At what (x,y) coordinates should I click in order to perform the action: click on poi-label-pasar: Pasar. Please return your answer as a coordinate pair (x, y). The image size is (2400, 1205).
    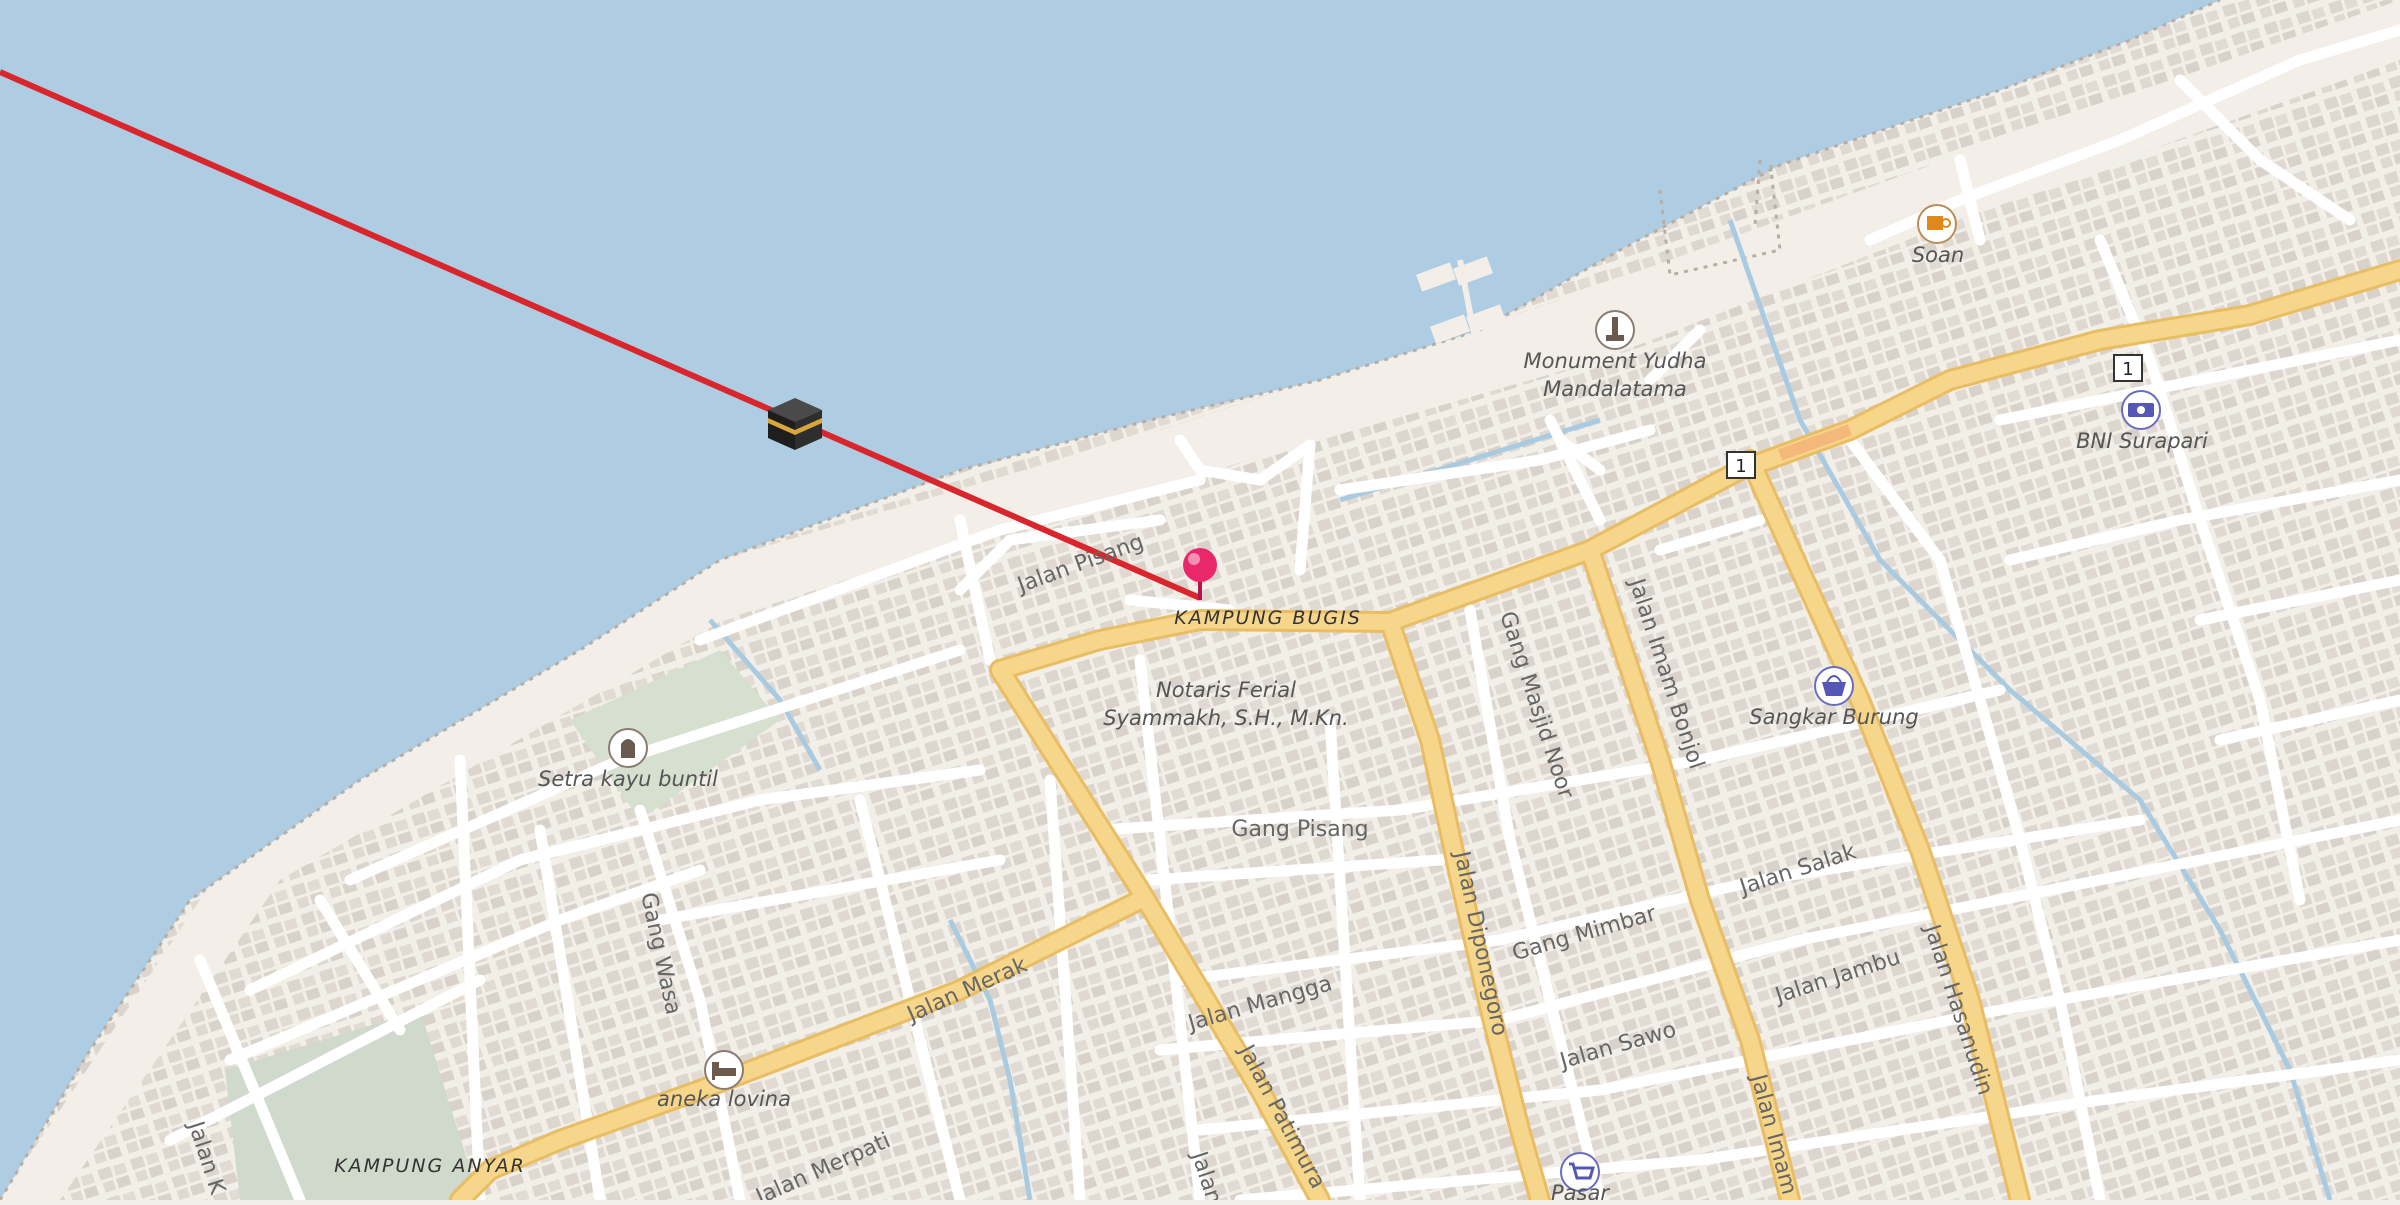
    Looking at the image, I should click on (1580, 1190).